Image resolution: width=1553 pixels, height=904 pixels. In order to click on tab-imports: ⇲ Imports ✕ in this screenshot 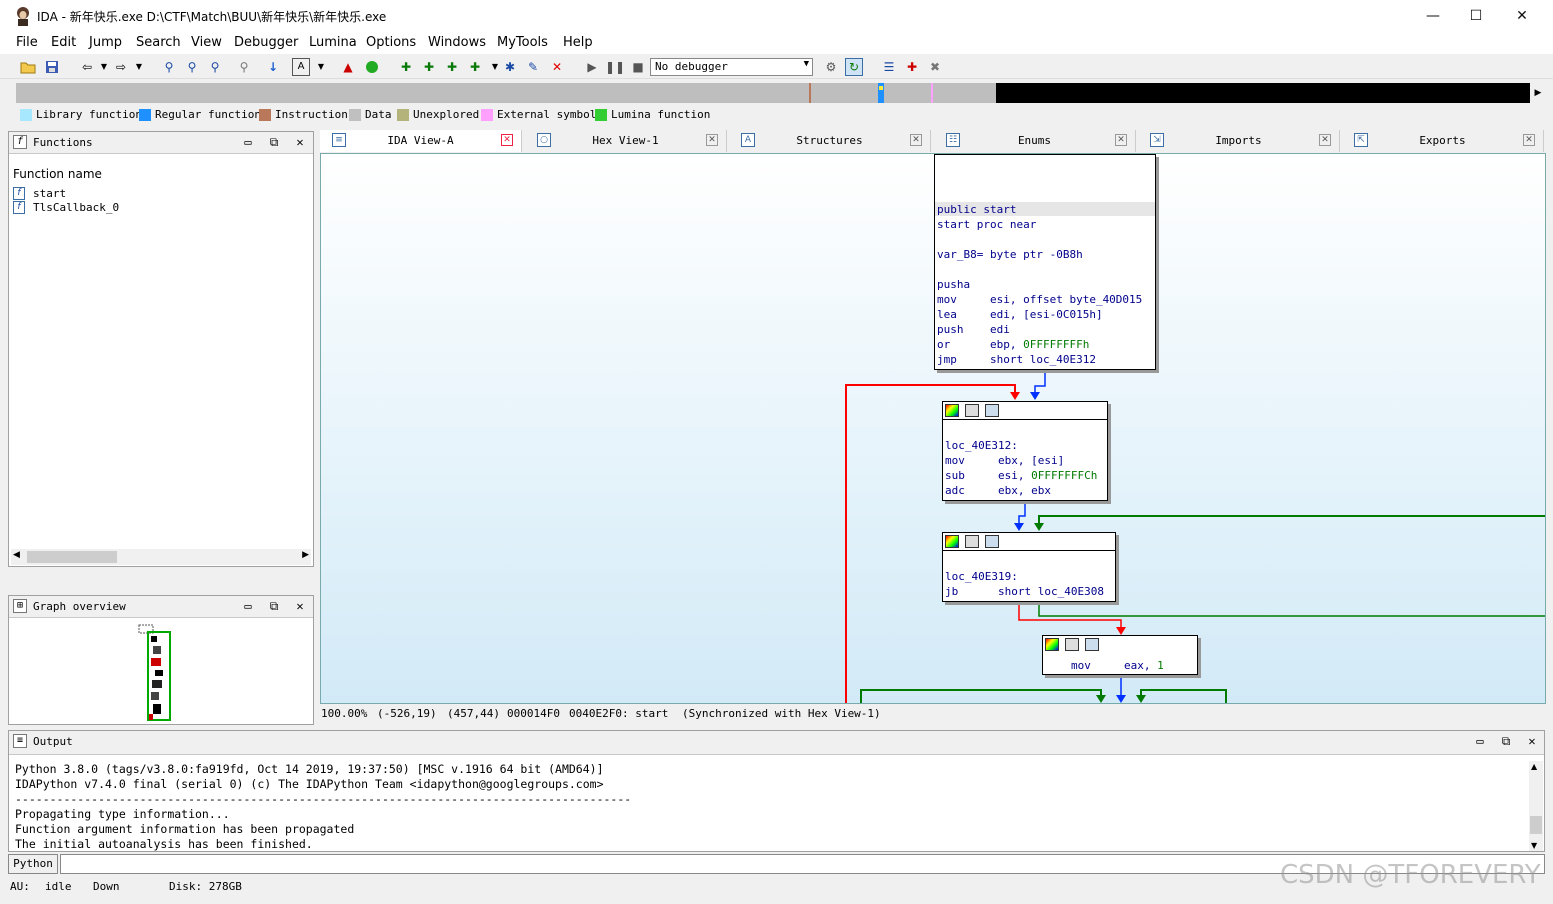, I will do `click(1239, 141)`.